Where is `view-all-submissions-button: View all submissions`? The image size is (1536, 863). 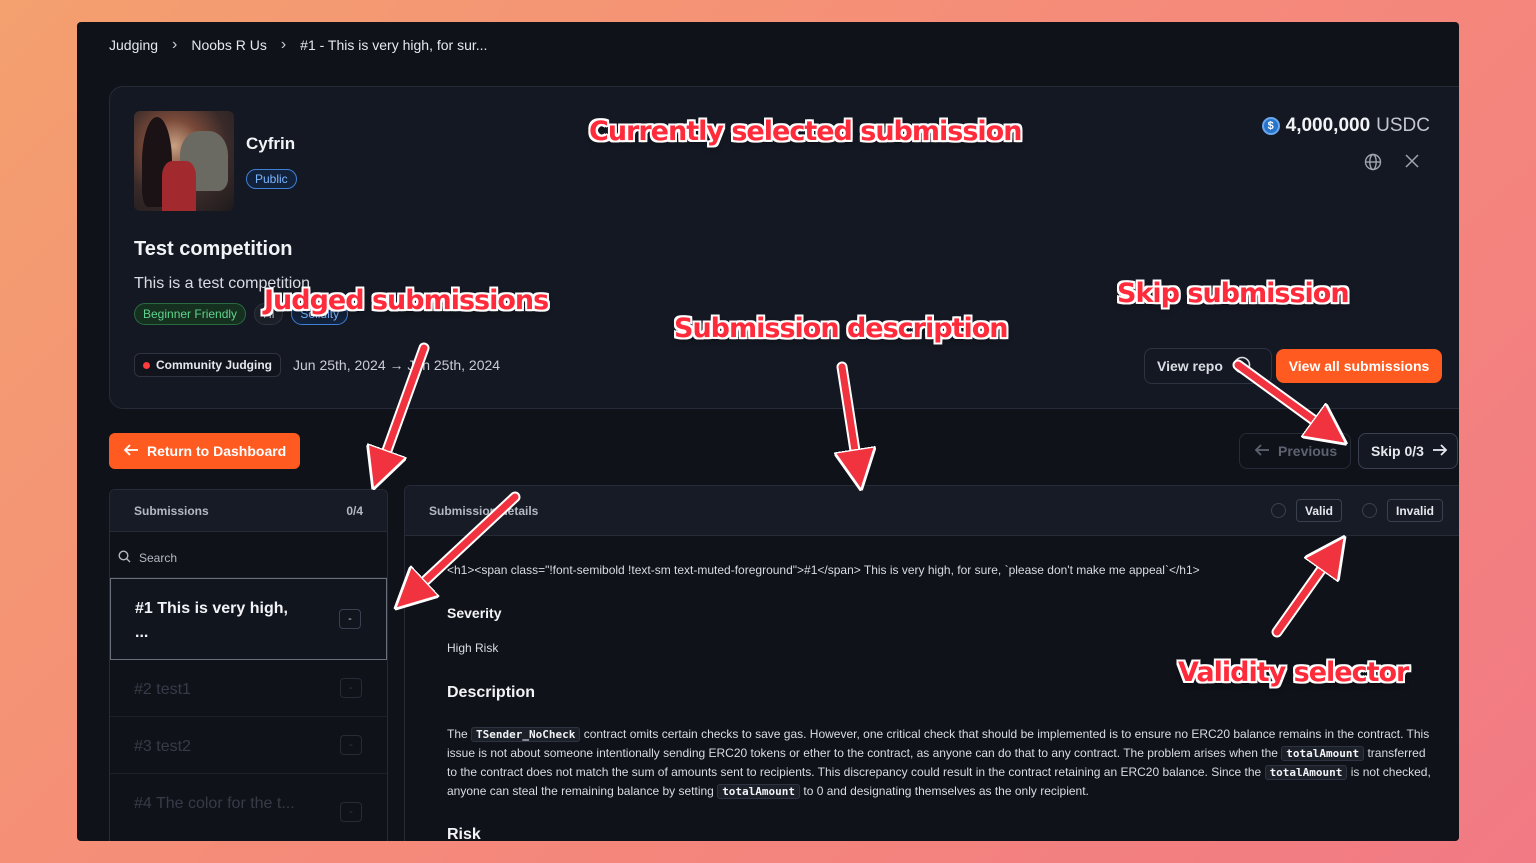
view-all-submissions-button: View all submissions is located at coordinates (1359, 366).